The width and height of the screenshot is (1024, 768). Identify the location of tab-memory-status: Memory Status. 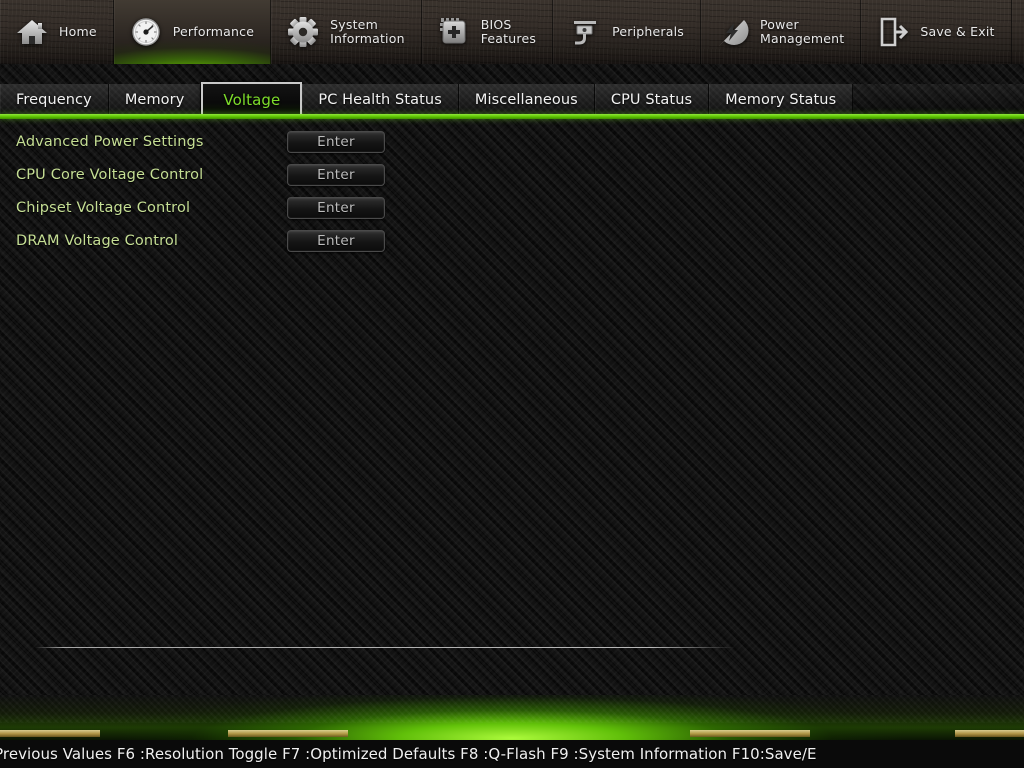
(781, 99).